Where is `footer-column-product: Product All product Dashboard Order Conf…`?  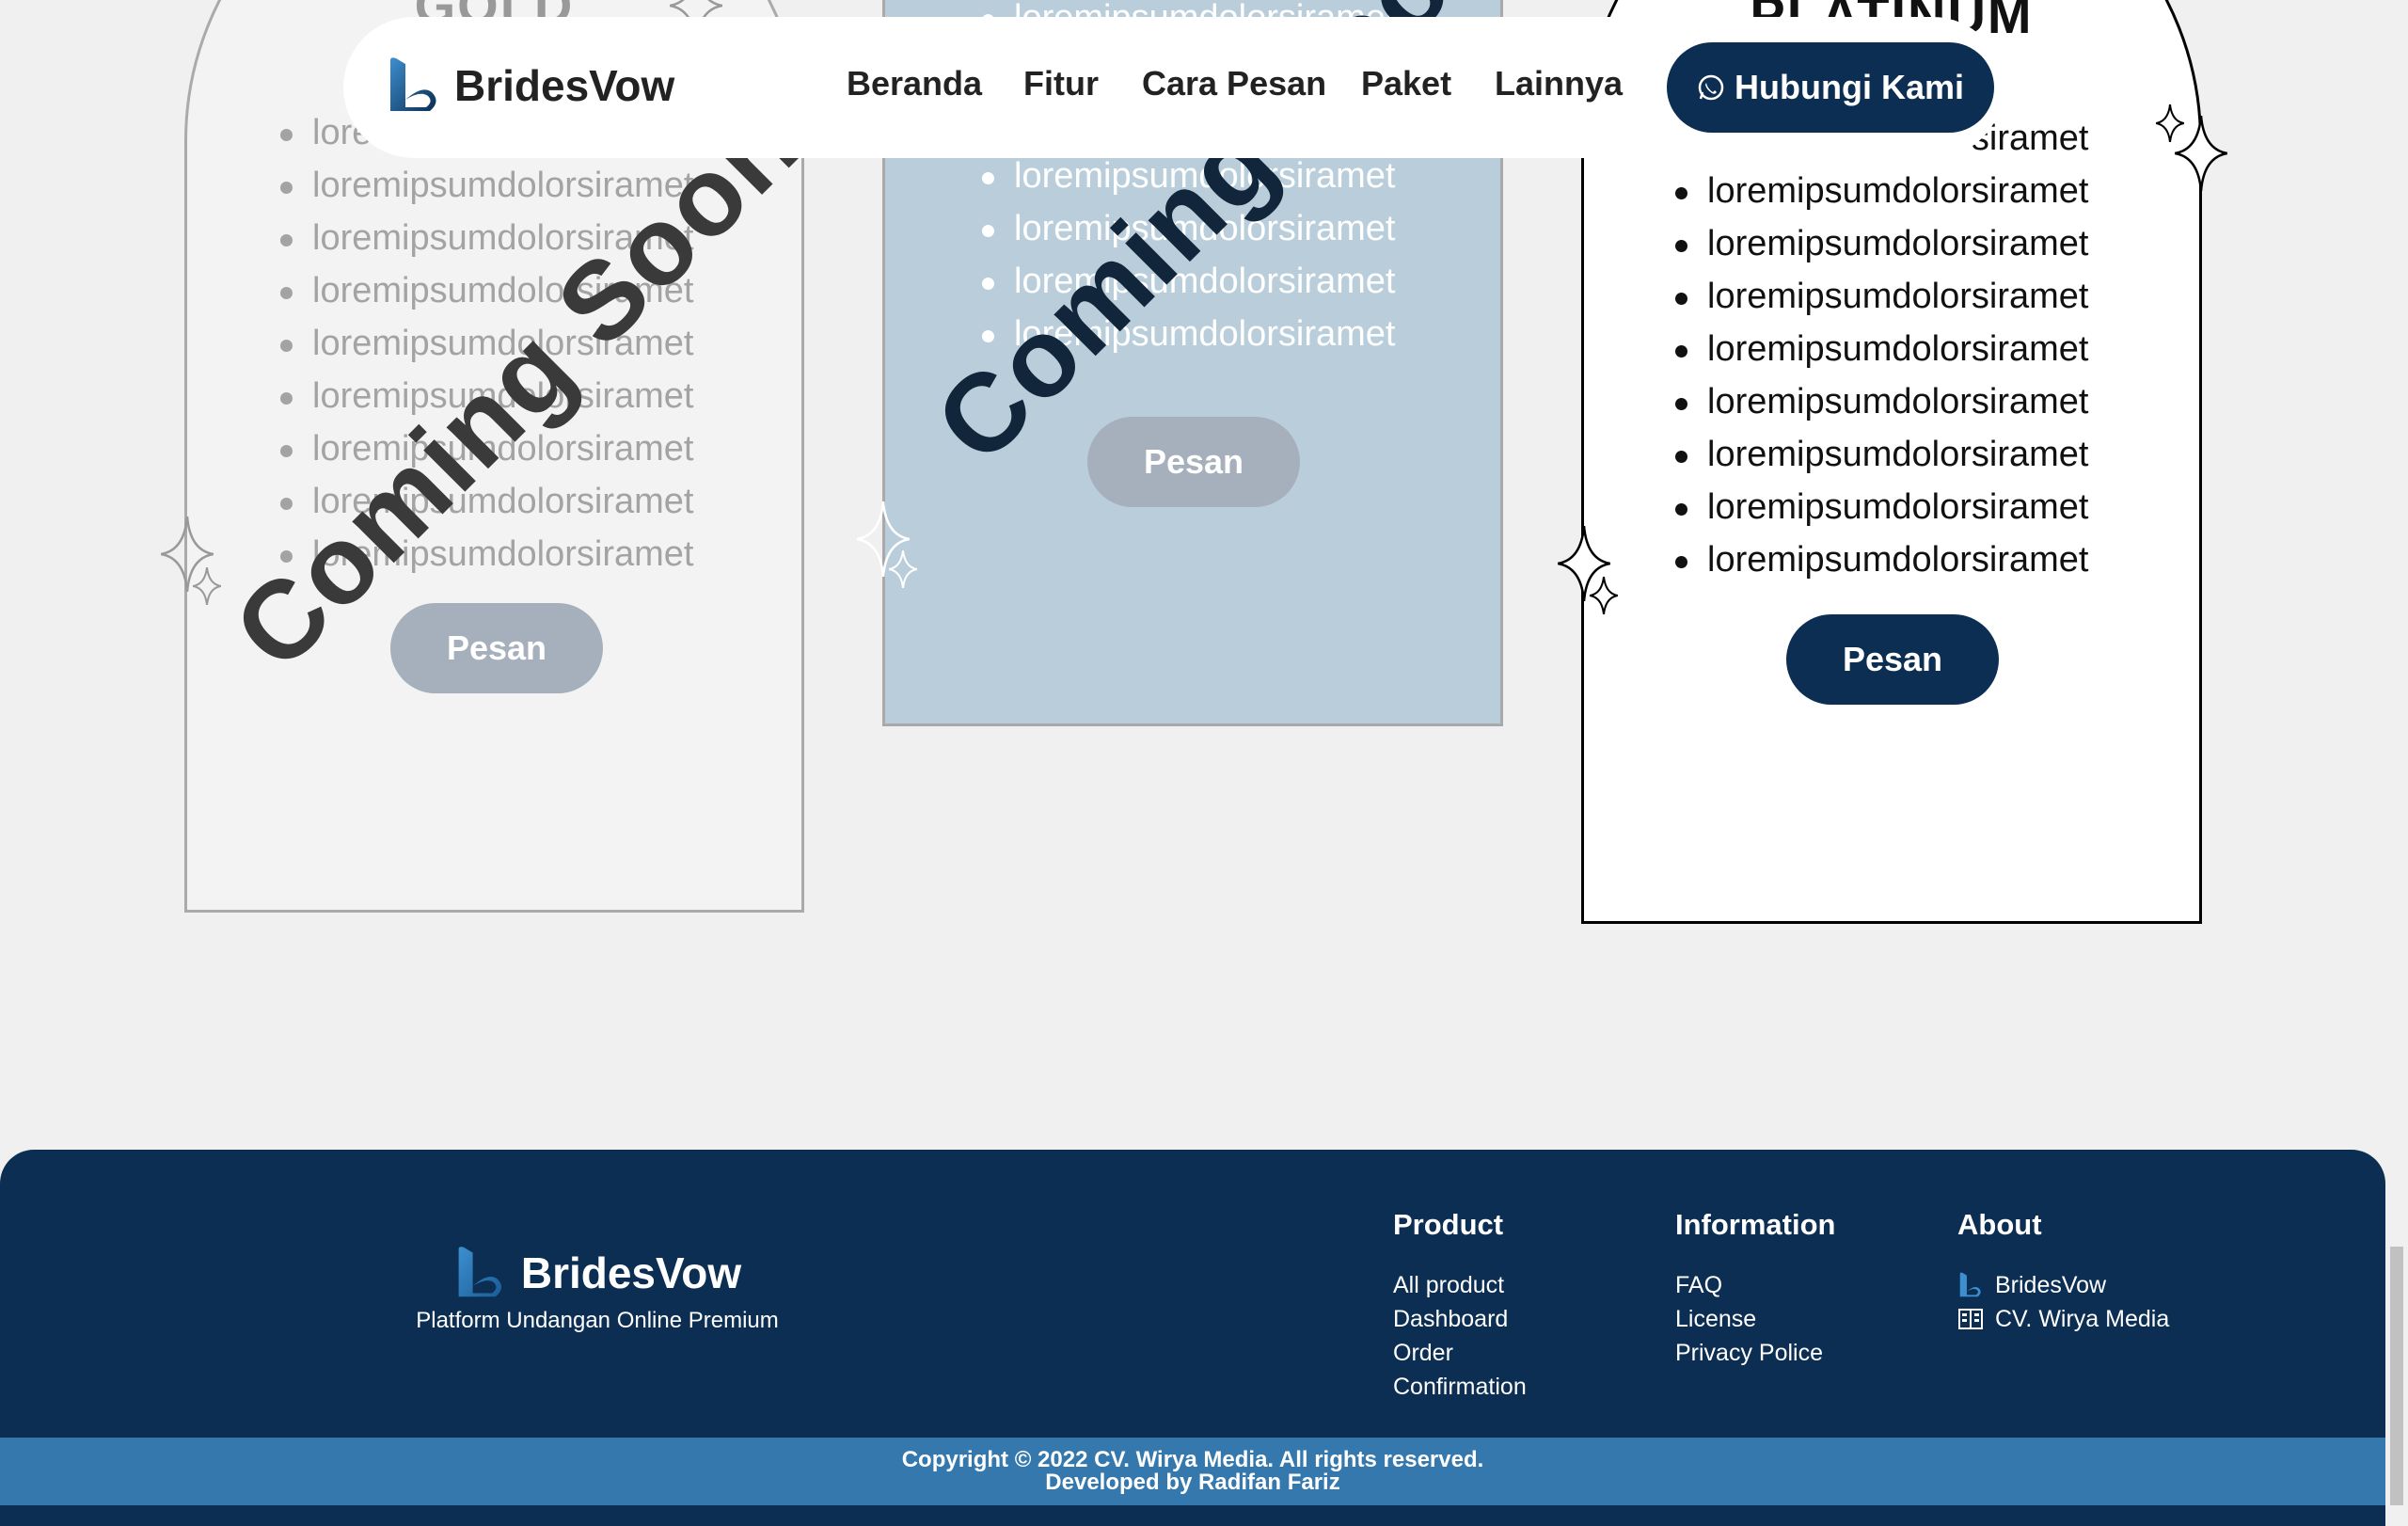 footer-column-product: Product All product Dashboard Order Conf… is located at coordinates (1460, 1306).